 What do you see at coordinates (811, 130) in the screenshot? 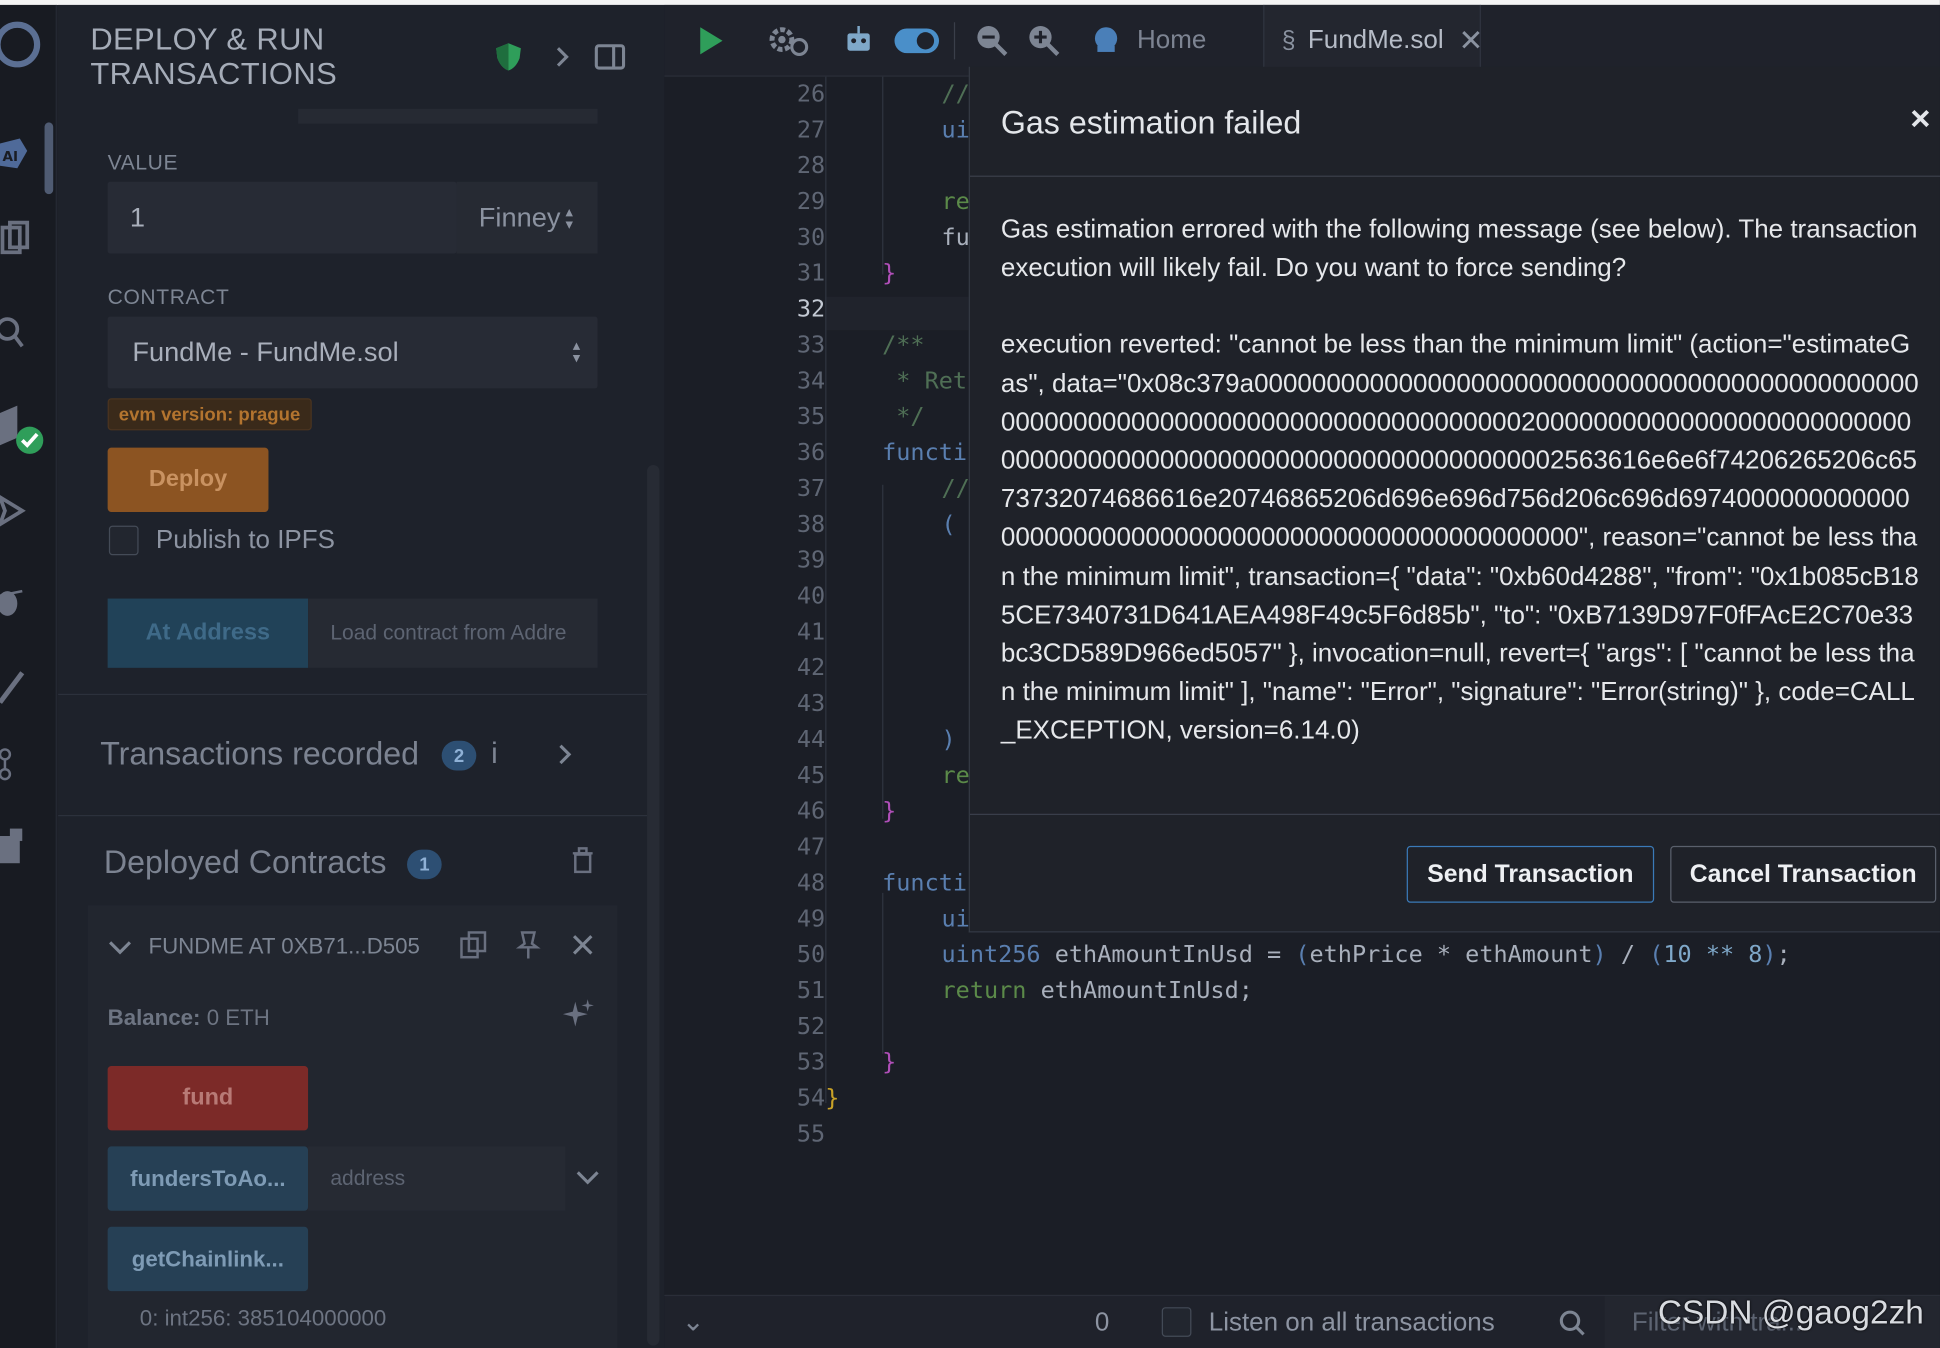
I see `line-number: 27` at bounding box center [811, 130].